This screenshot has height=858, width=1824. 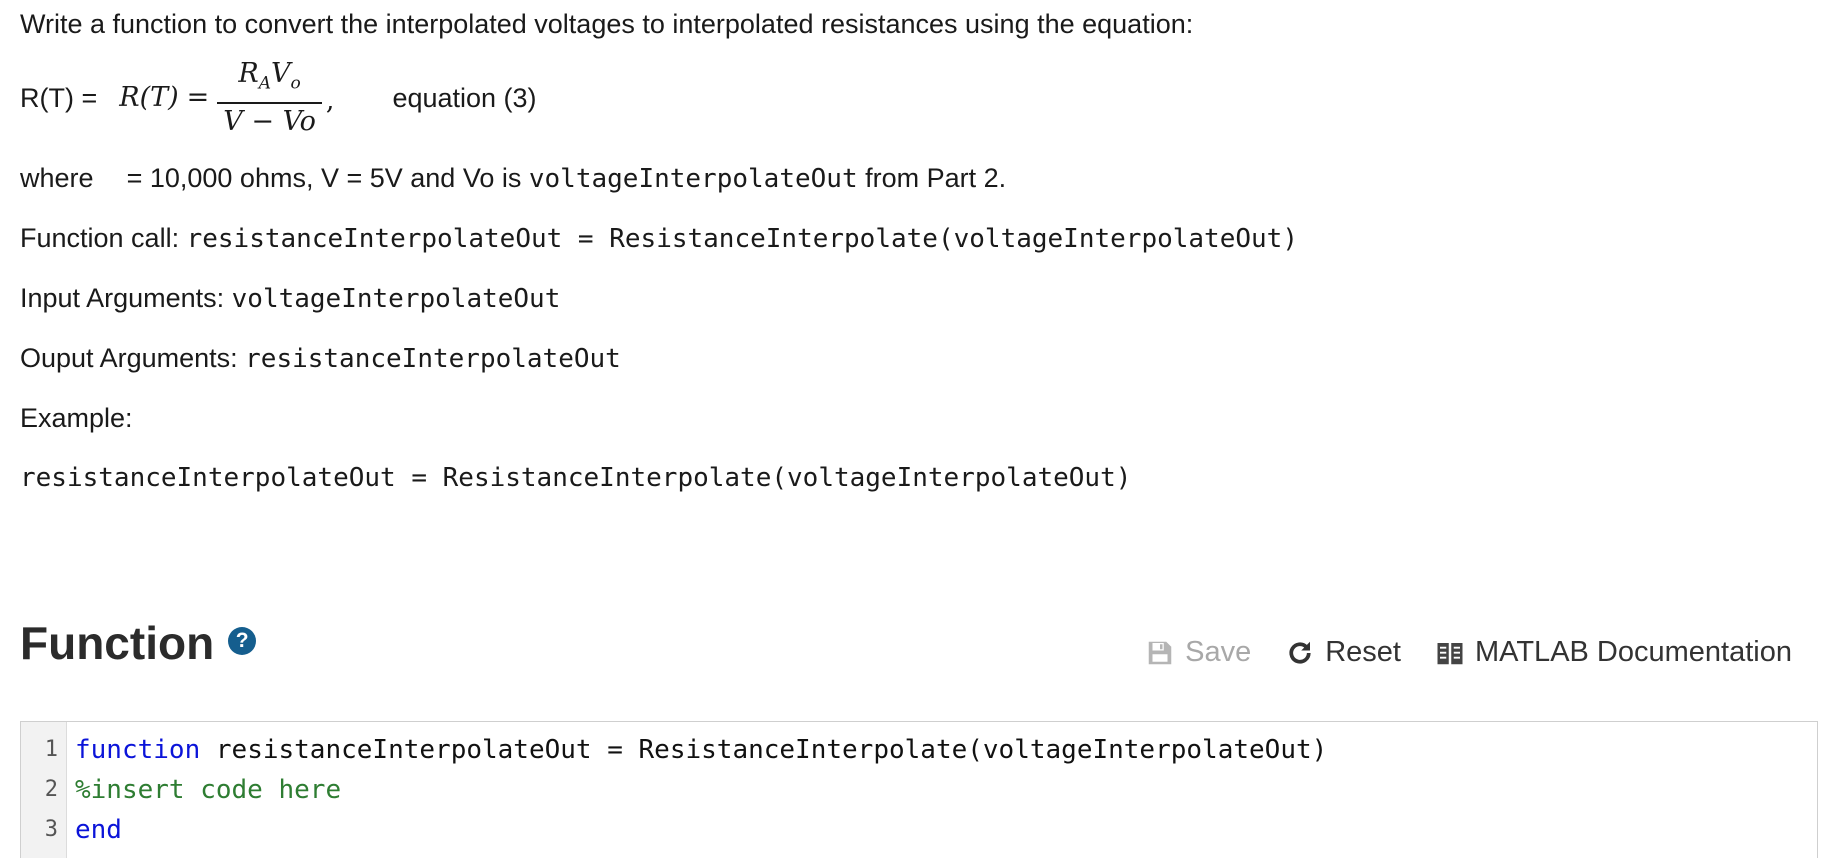 I want to click on output-args-code: resistanceInterpolateOut, so click(x=433, y=359).